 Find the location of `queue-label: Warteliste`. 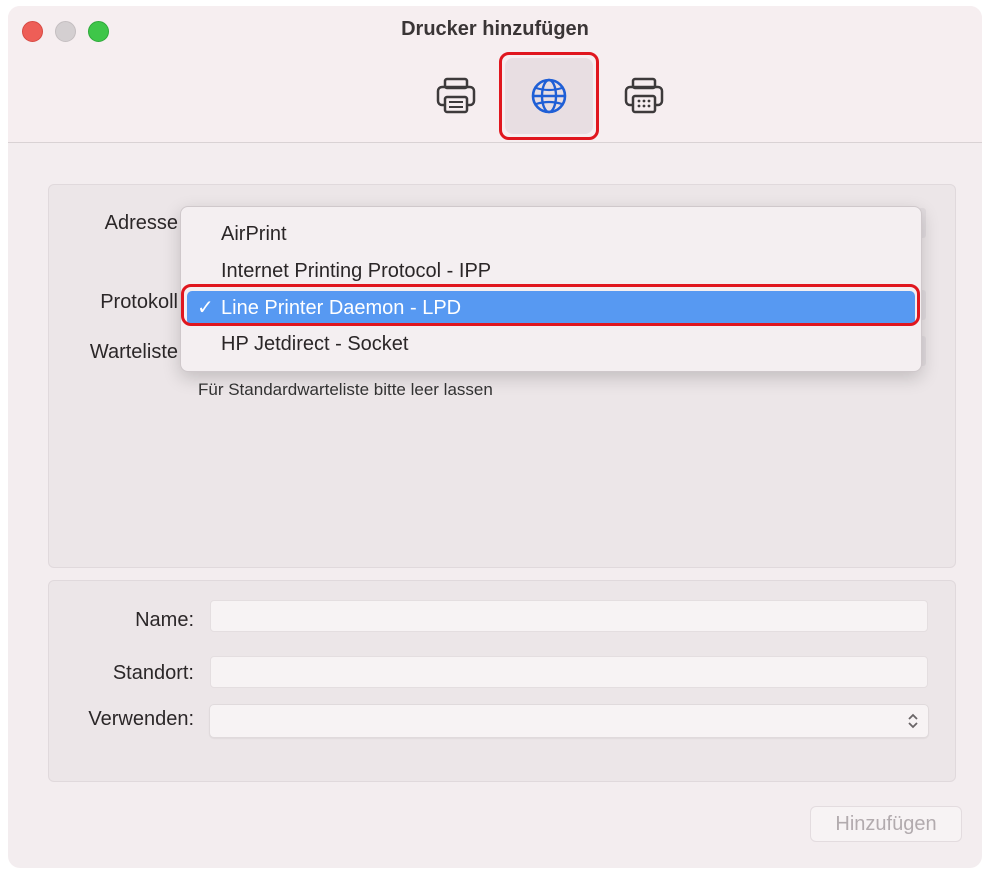

queue-label: Warteliste is located at coordinates (133, 352).